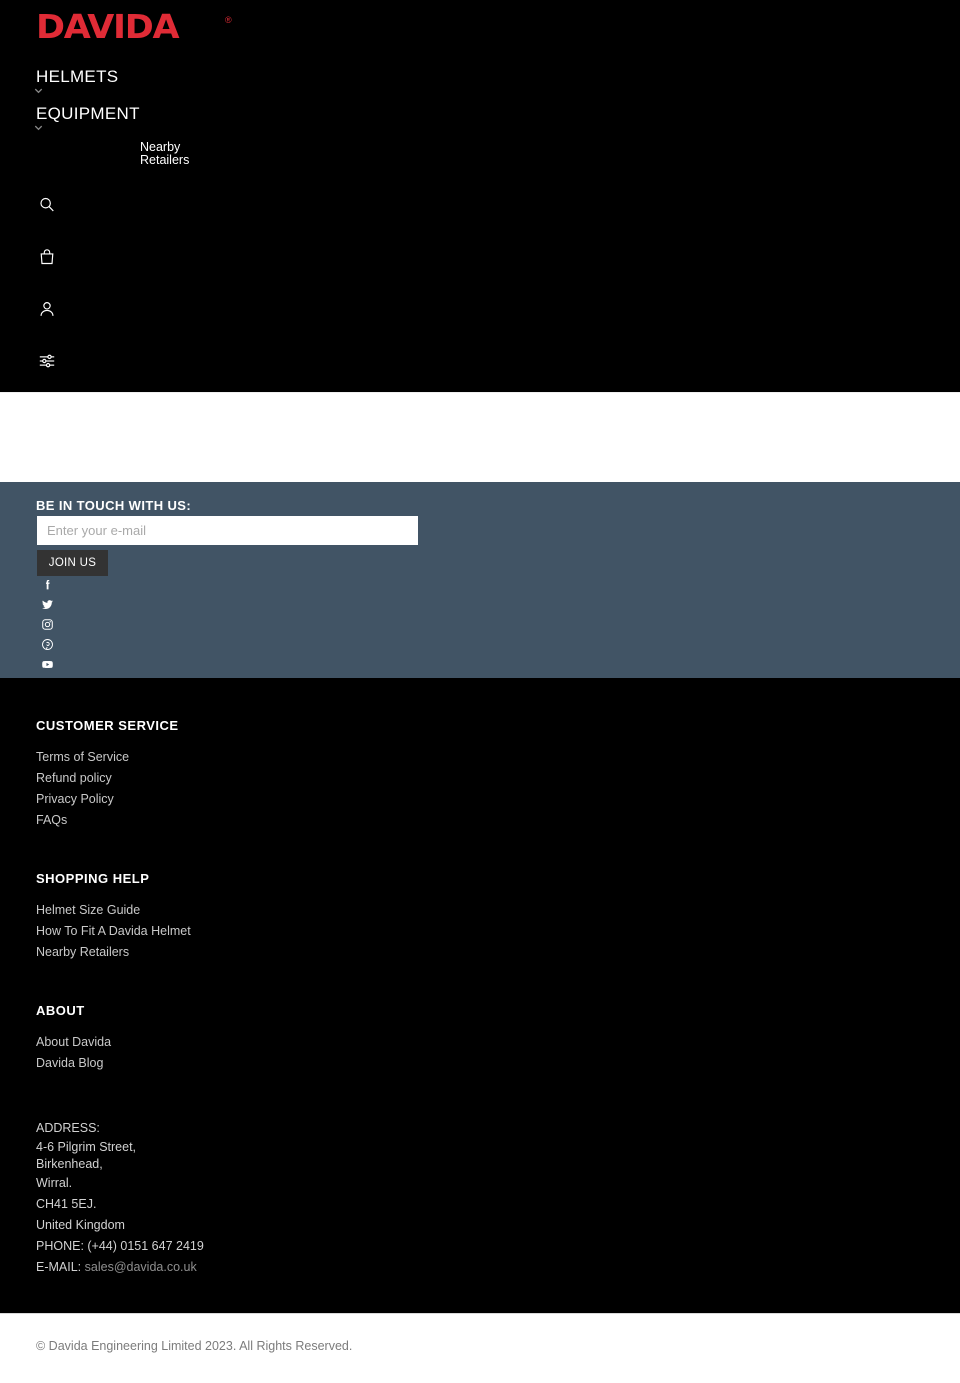 The width and height of the screenshot is (960, 1383). I want to click on footer-heading-about: ABOUT, so click(60, 1010).